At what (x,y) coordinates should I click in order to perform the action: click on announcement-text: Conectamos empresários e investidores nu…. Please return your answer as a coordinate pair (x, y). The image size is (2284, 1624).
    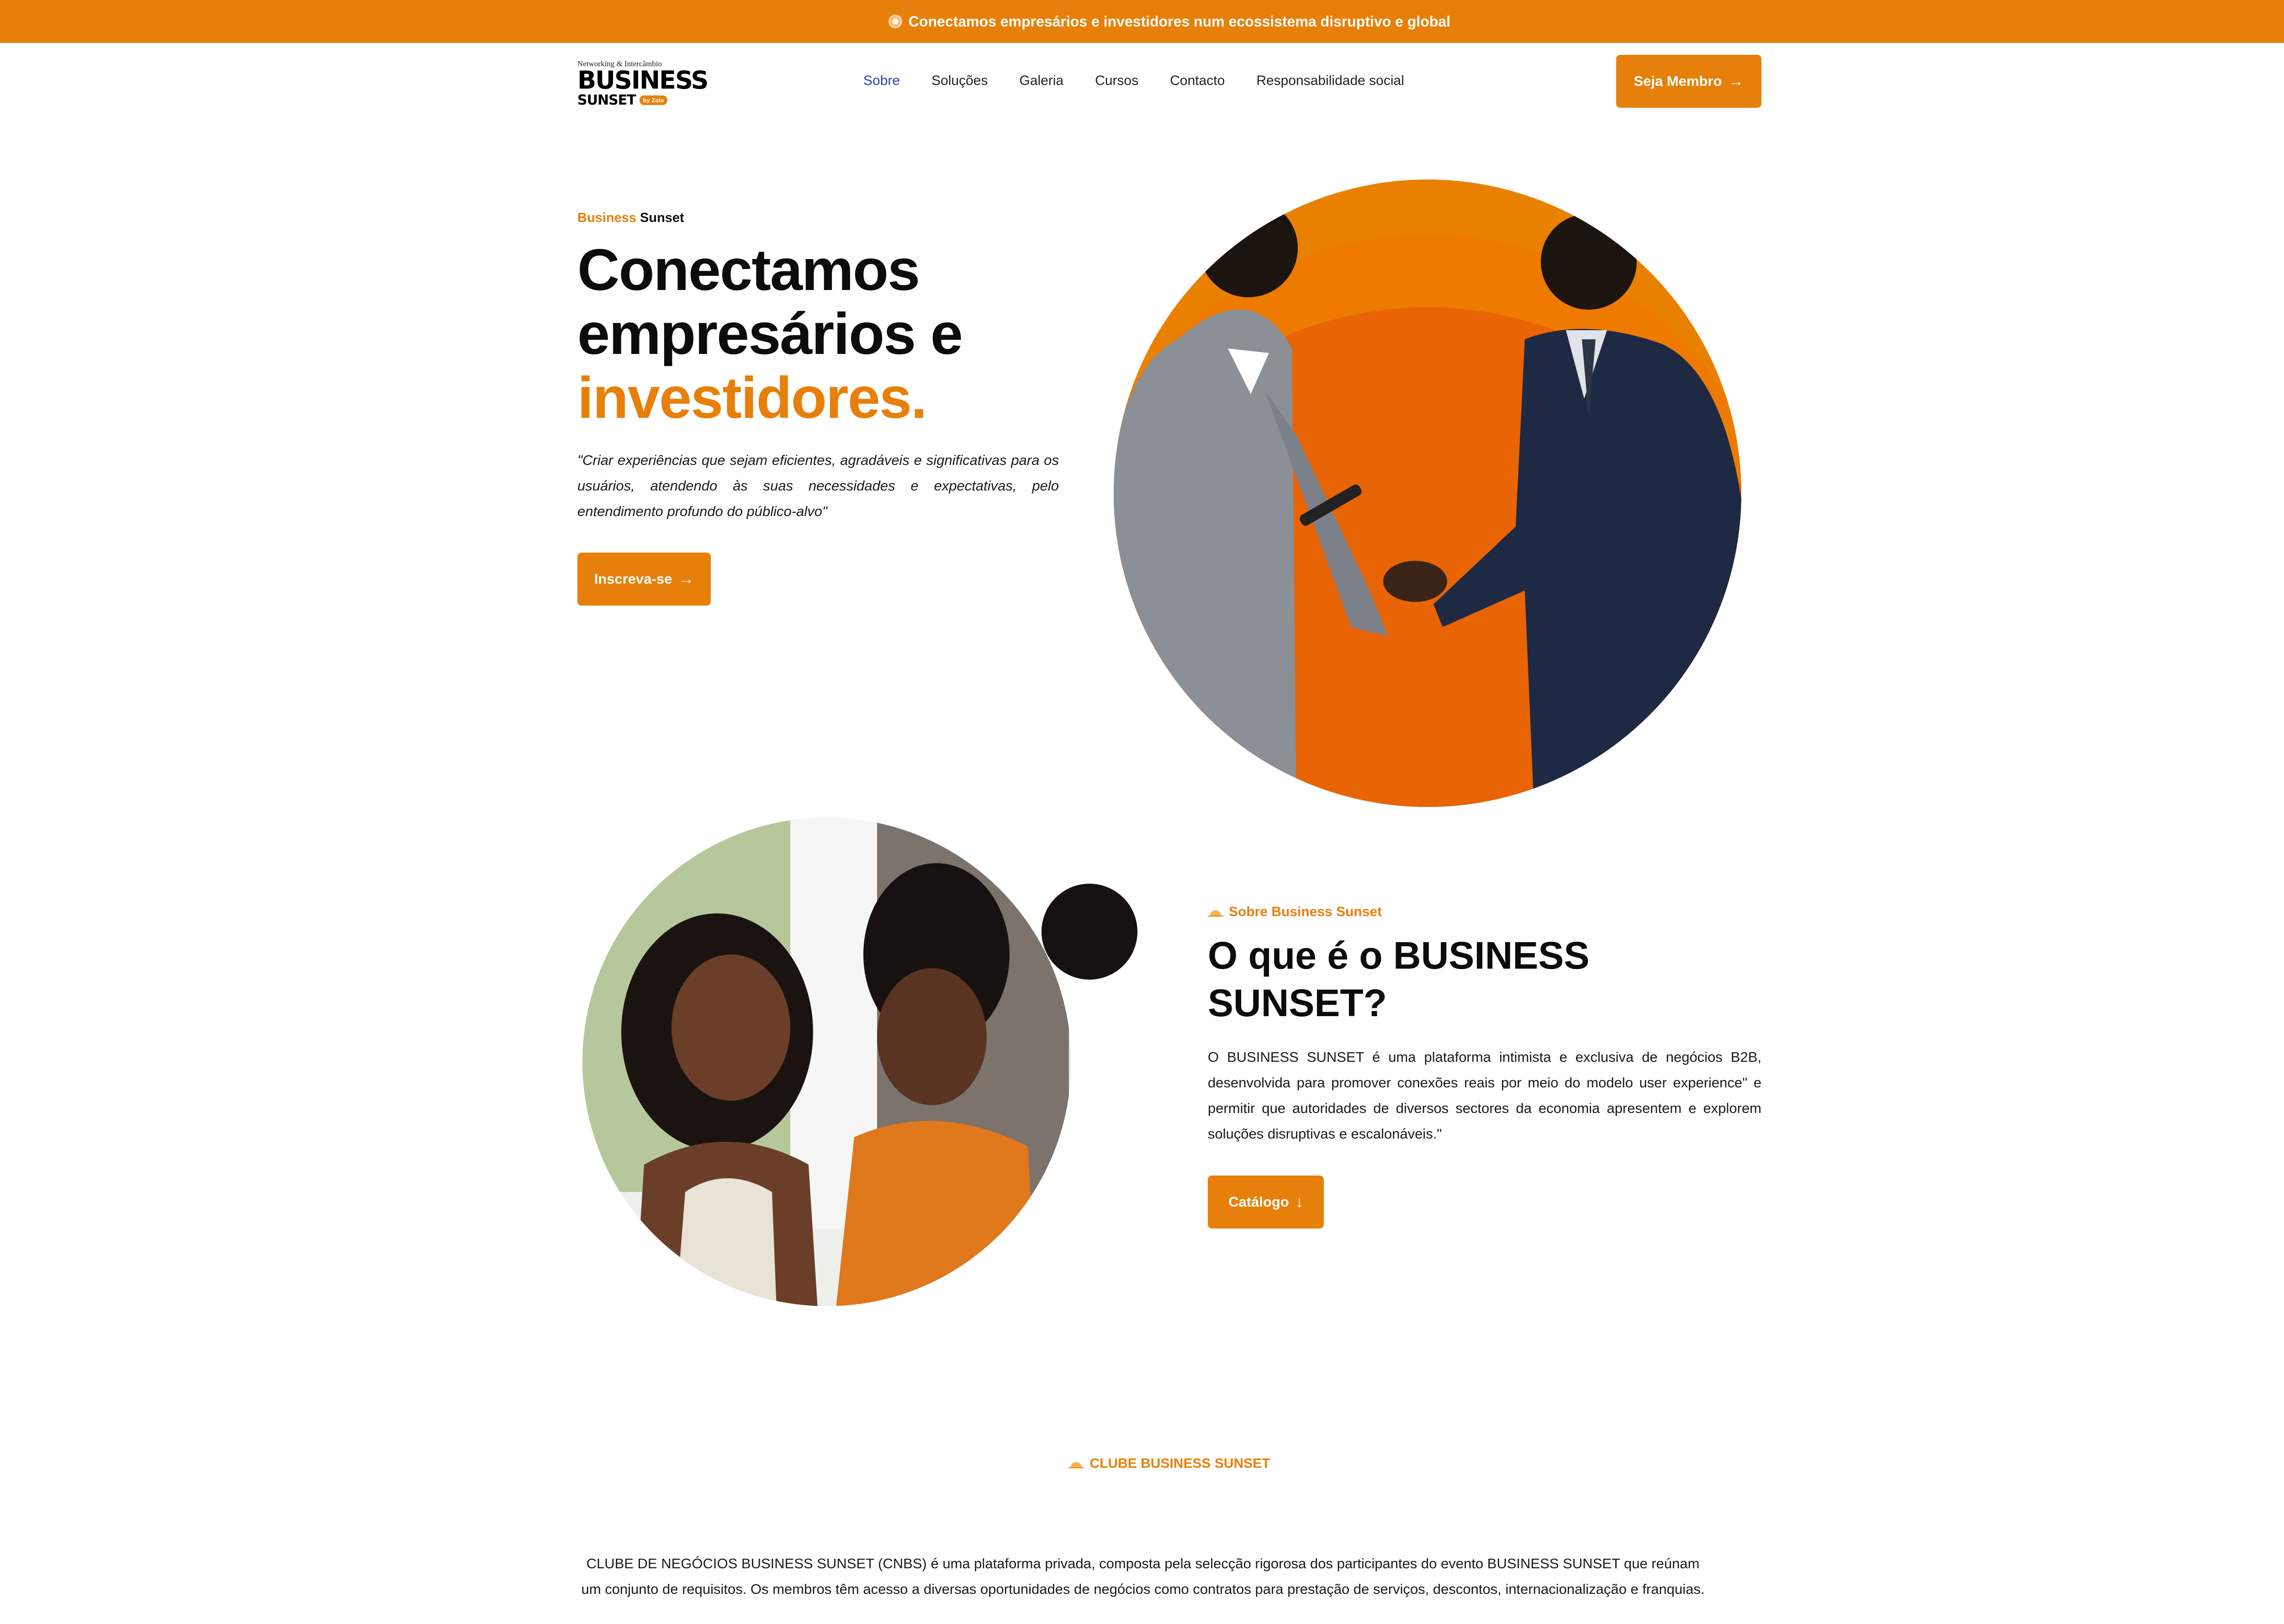
    Looking at the image, I should click on (1179, 22).